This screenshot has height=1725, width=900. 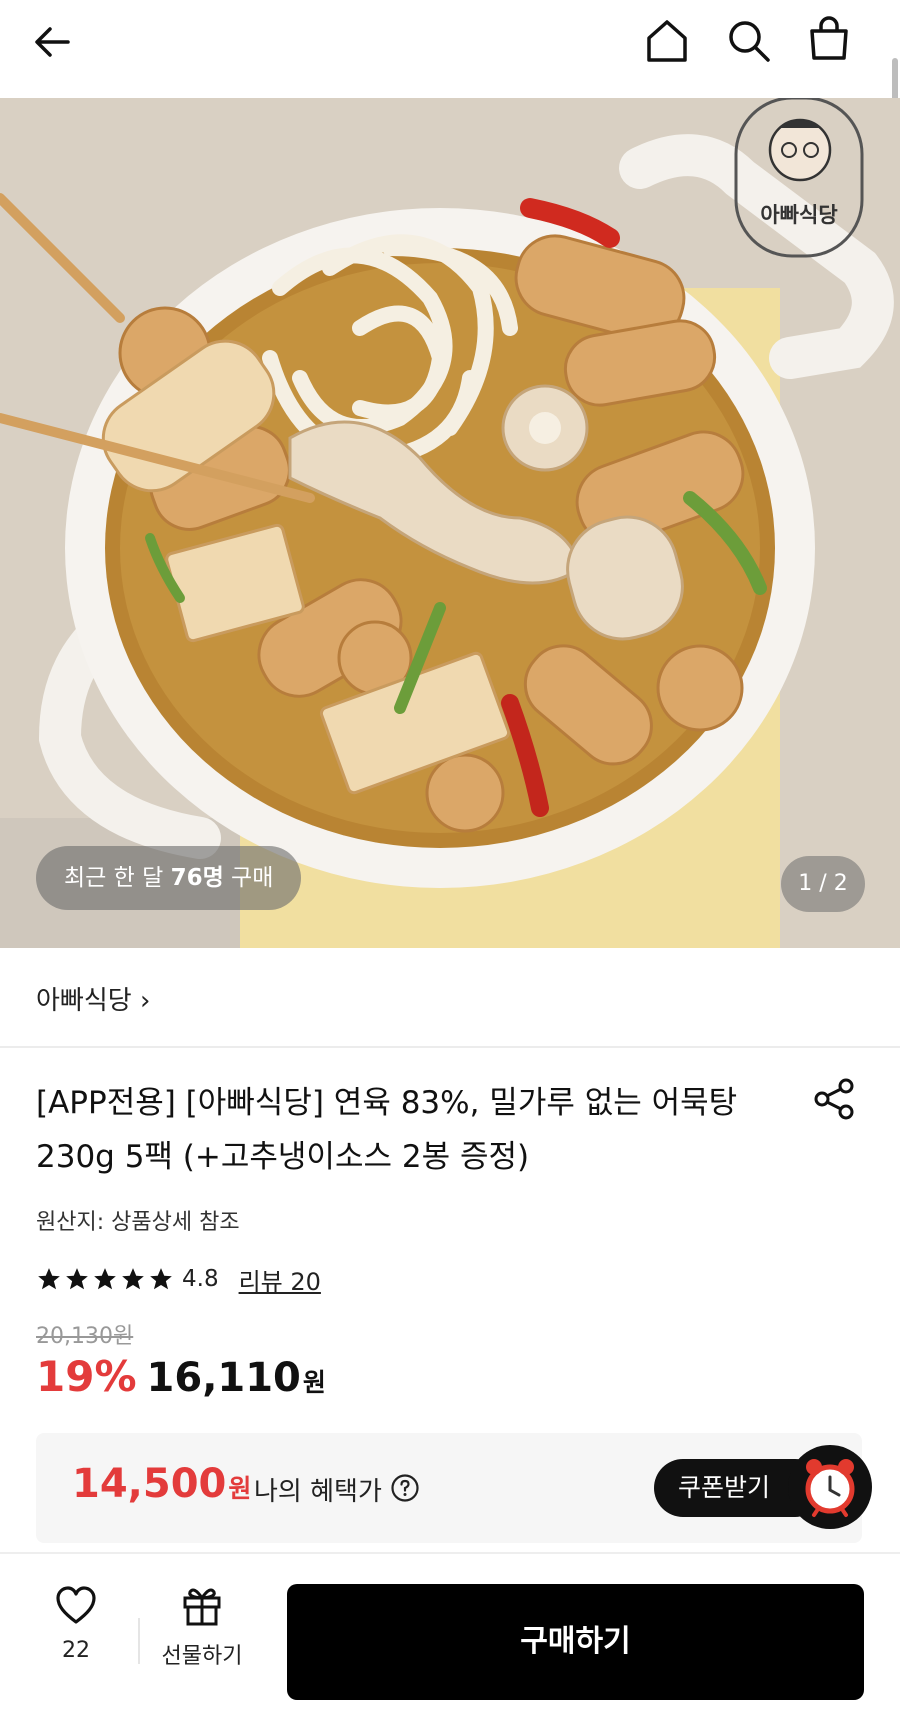 What do you see at coordinates (76, 1605) in the screenshot?
I see `heart-icon` at bounding box center [76, 1605].